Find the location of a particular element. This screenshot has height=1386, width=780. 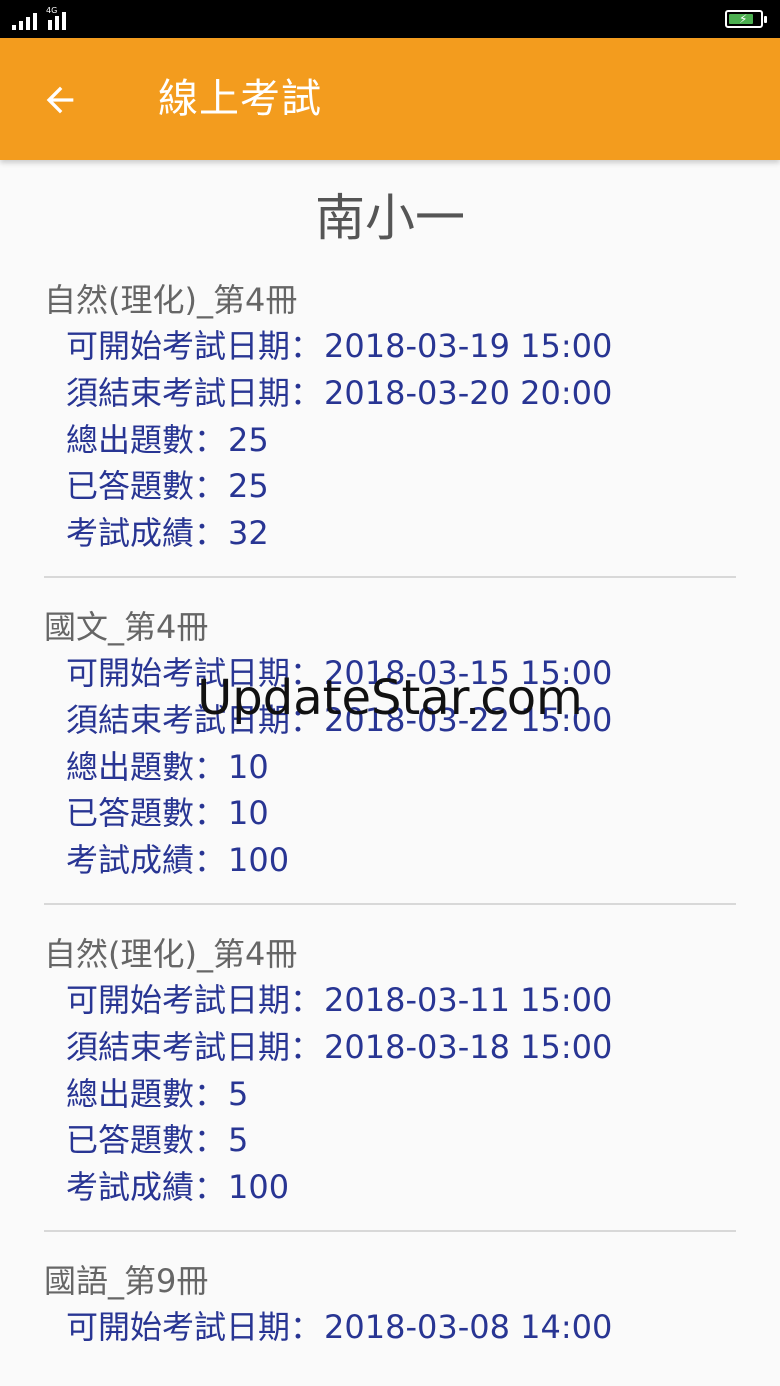

start-date-row: 可開始考試日期：2018-03-08 14:00 is located at coordinates (401, 1327).